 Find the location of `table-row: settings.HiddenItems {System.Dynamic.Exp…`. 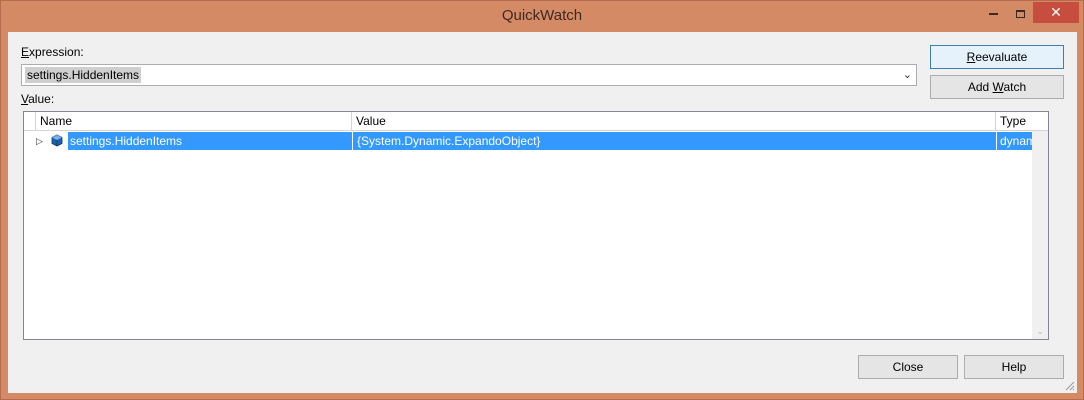

table-row: settings.HiddenItems {System.Dynamic.Exp… is located at coordinates (528, 141).